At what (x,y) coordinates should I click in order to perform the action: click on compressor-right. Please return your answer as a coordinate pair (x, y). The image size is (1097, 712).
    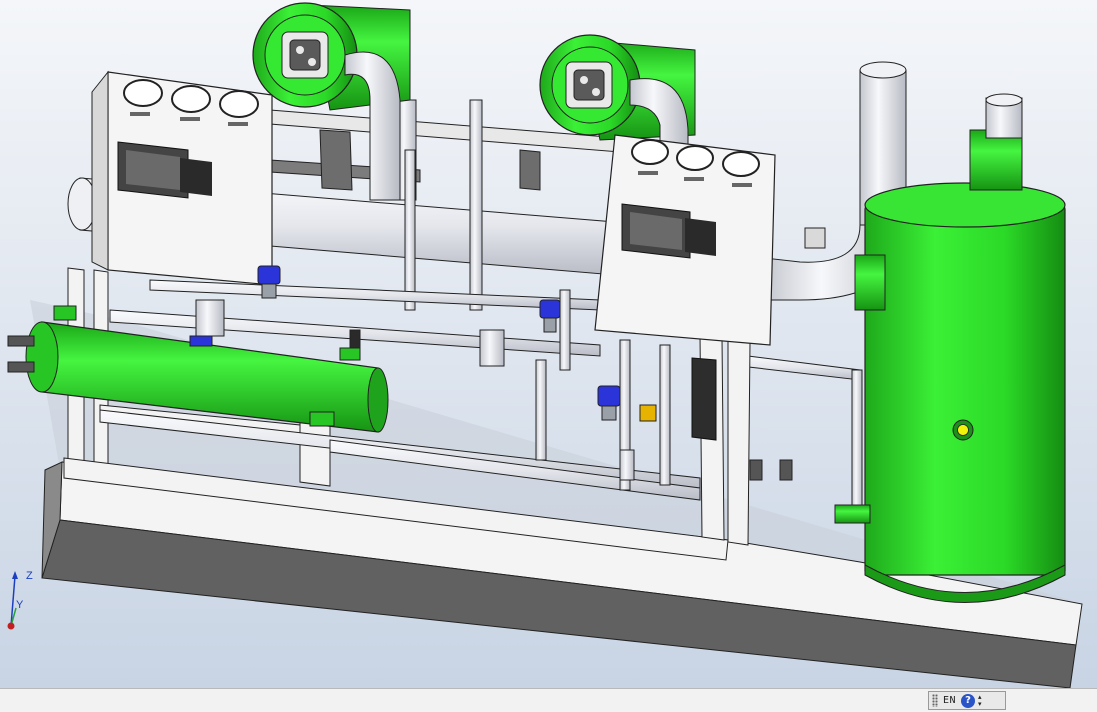
    Looking at the image, I should click on (617, 90).